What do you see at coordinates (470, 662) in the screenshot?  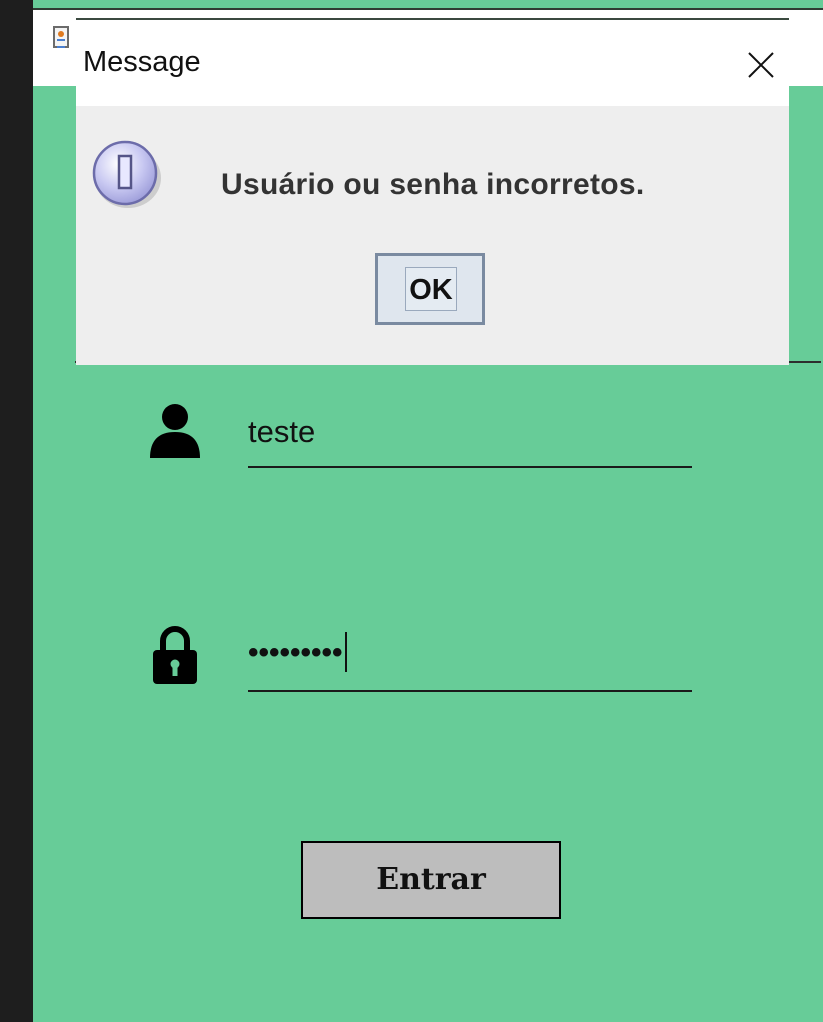 I see `password-field: •••••••••` at bounding box center [470, 662].